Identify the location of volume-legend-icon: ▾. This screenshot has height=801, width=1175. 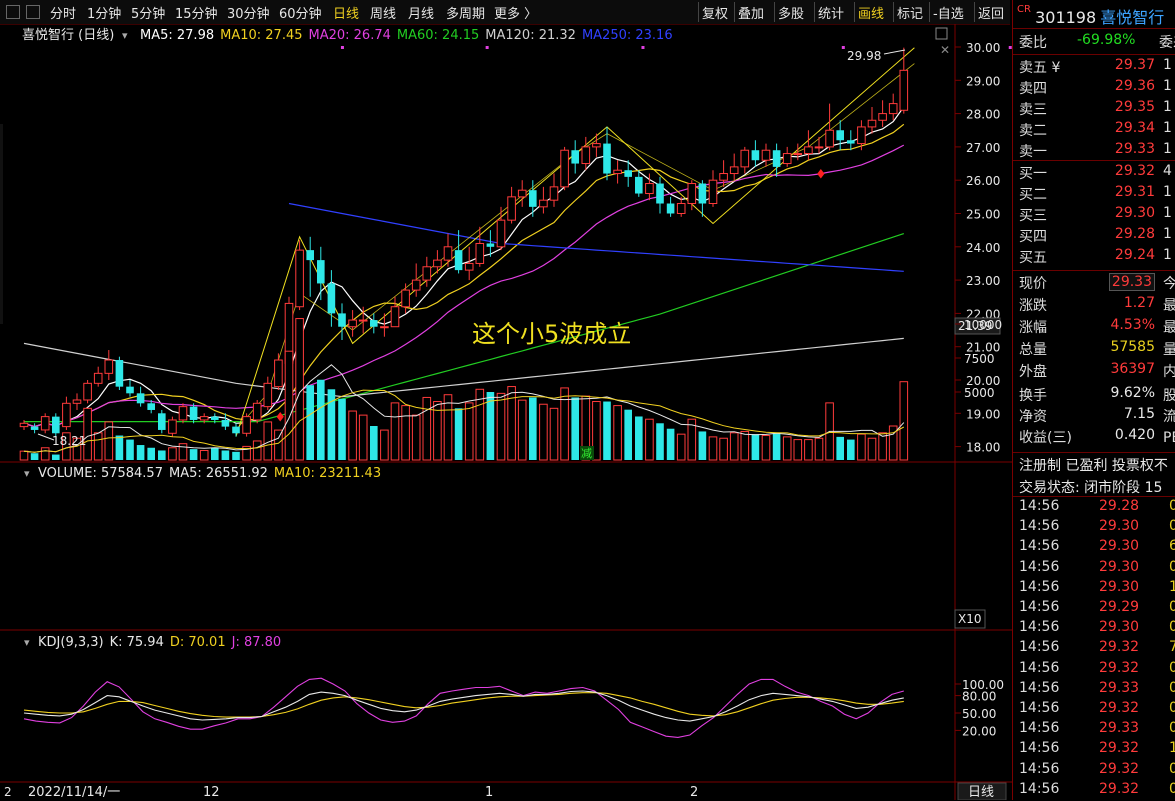
(27, 473).